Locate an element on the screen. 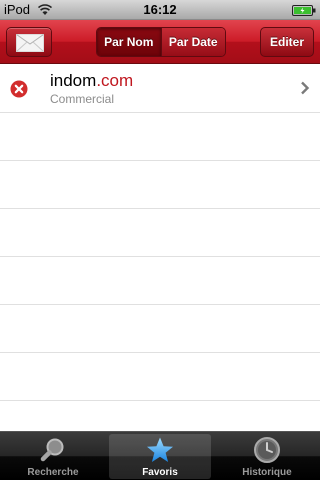 The height and width of the screenshot is (480, 320). battery-icon is located at coordinates (304, 10).